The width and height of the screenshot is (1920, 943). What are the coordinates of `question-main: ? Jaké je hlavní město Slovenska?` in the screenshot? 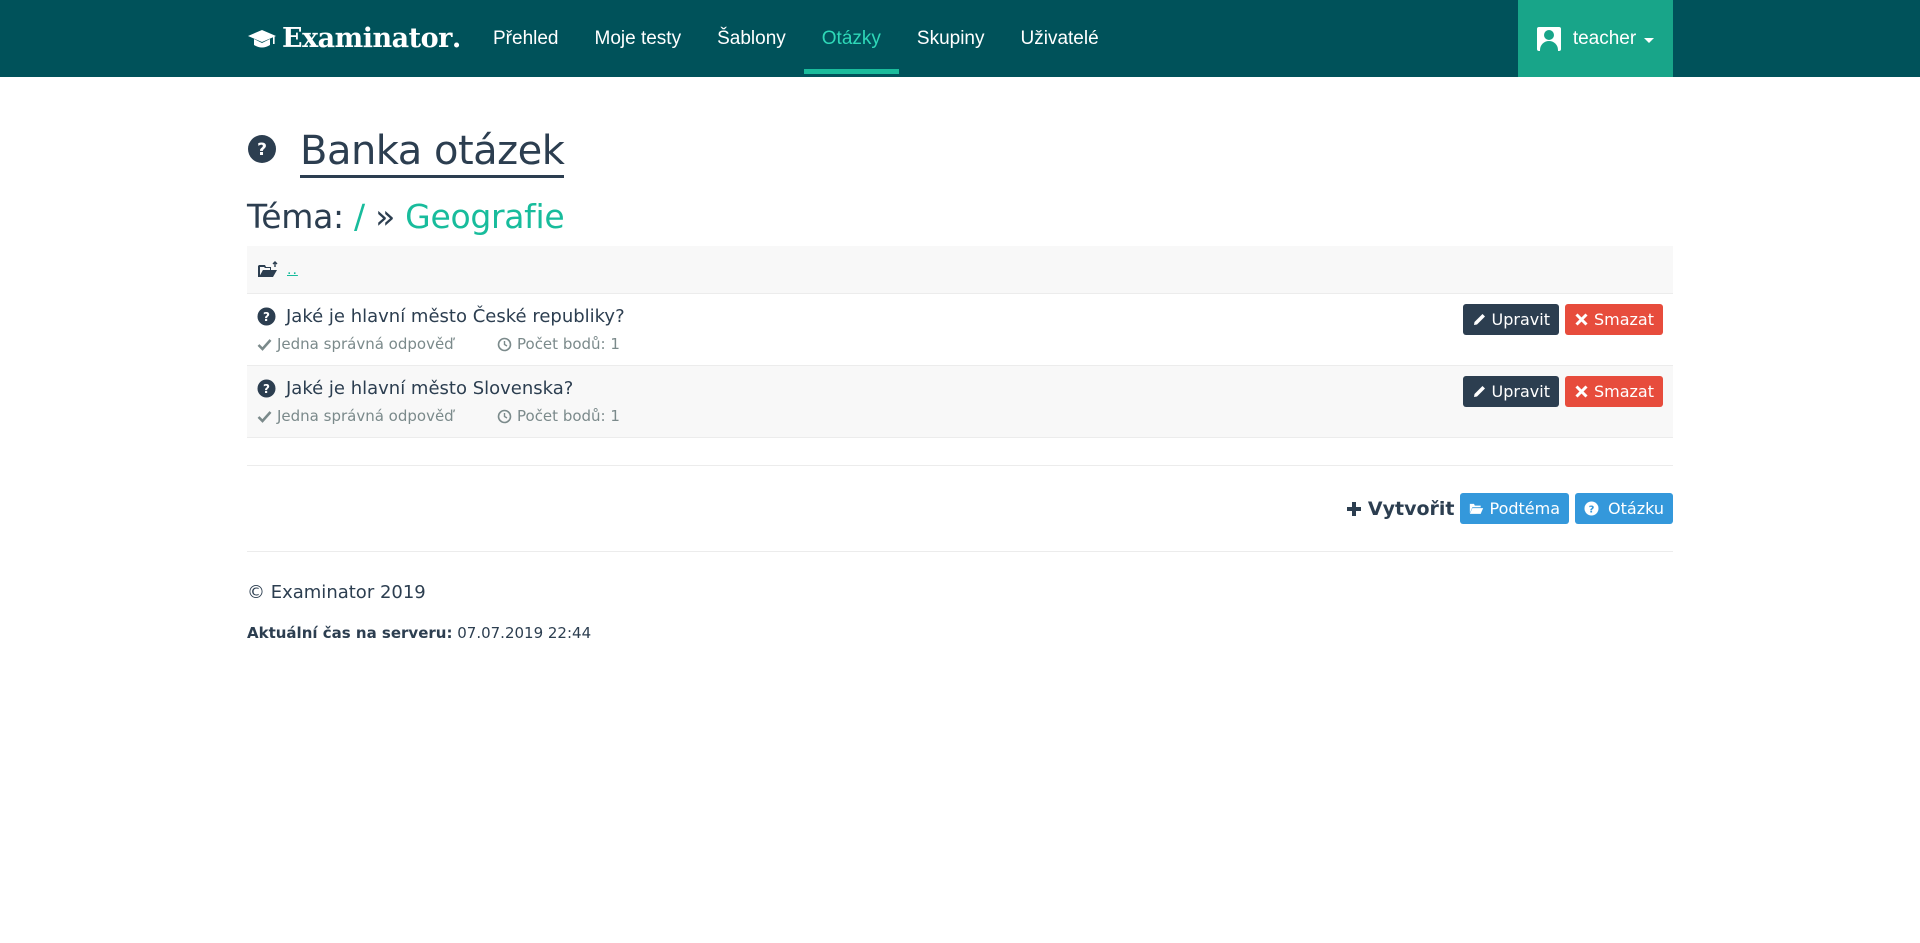 It's located at (415, 388).